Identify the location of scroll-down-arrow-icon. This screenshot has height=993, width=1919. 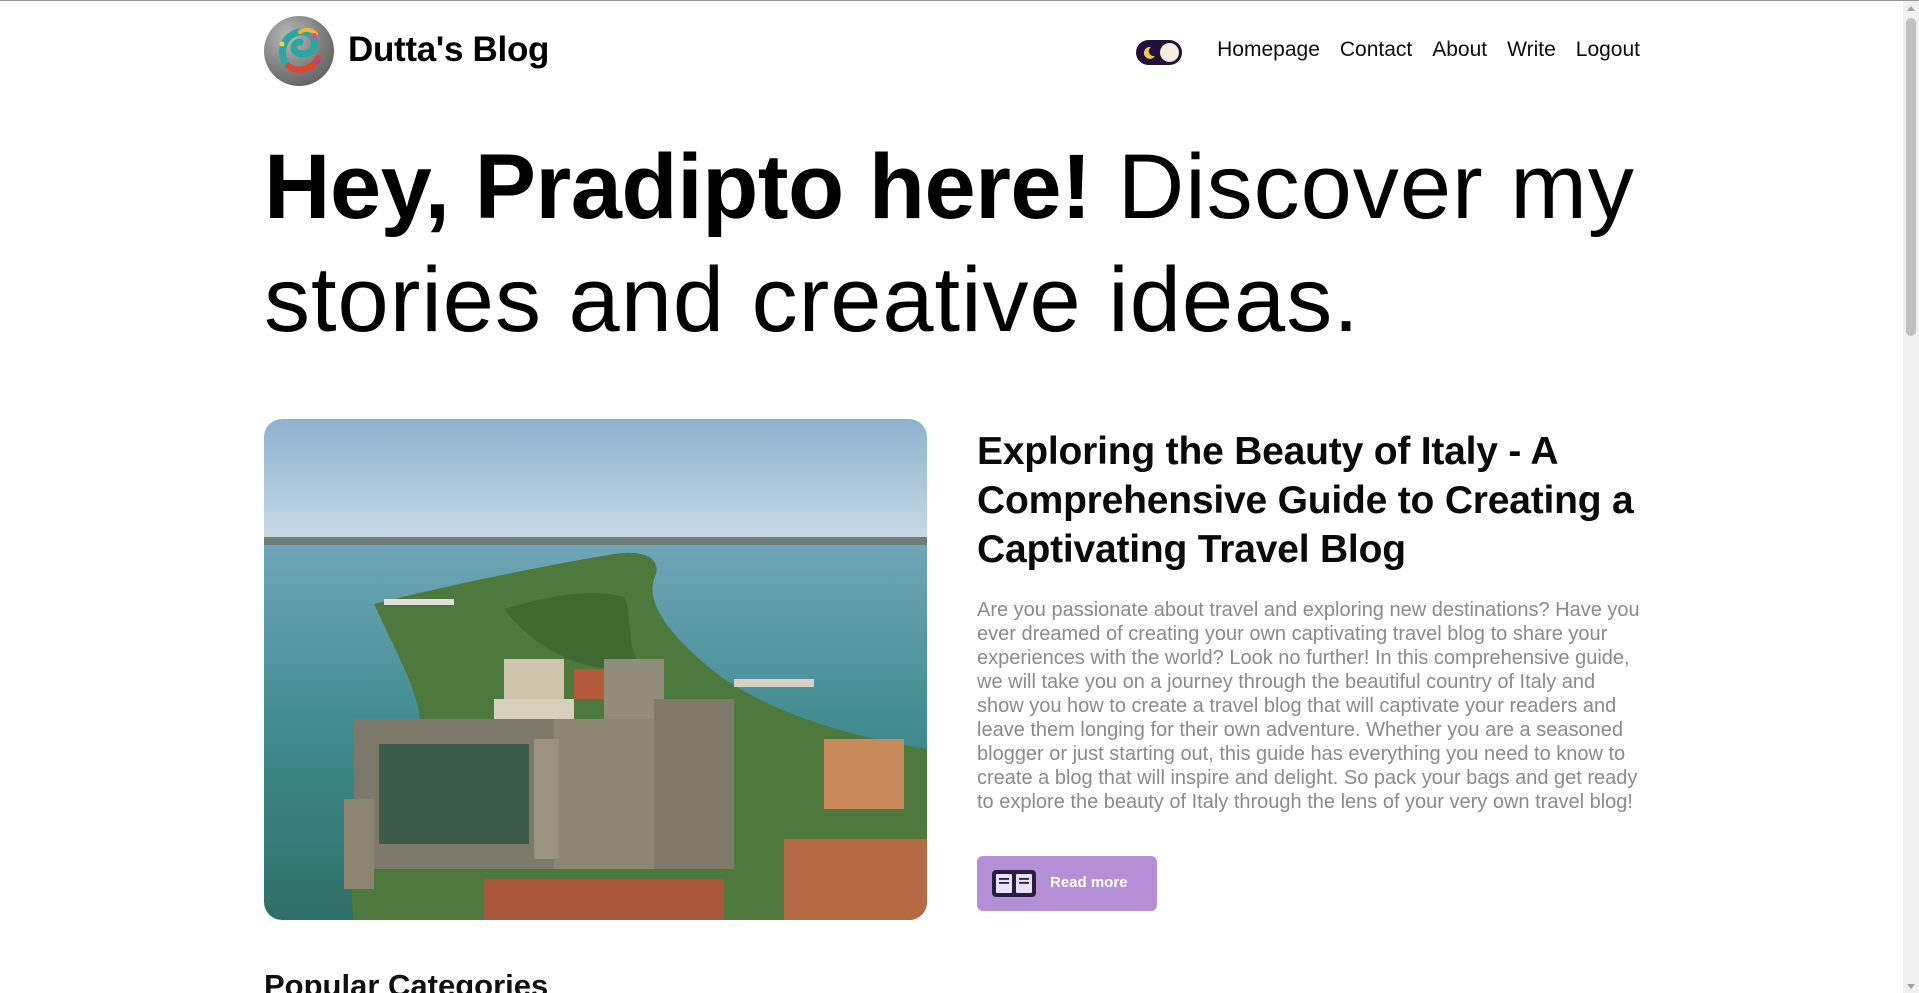
(1911, 986).